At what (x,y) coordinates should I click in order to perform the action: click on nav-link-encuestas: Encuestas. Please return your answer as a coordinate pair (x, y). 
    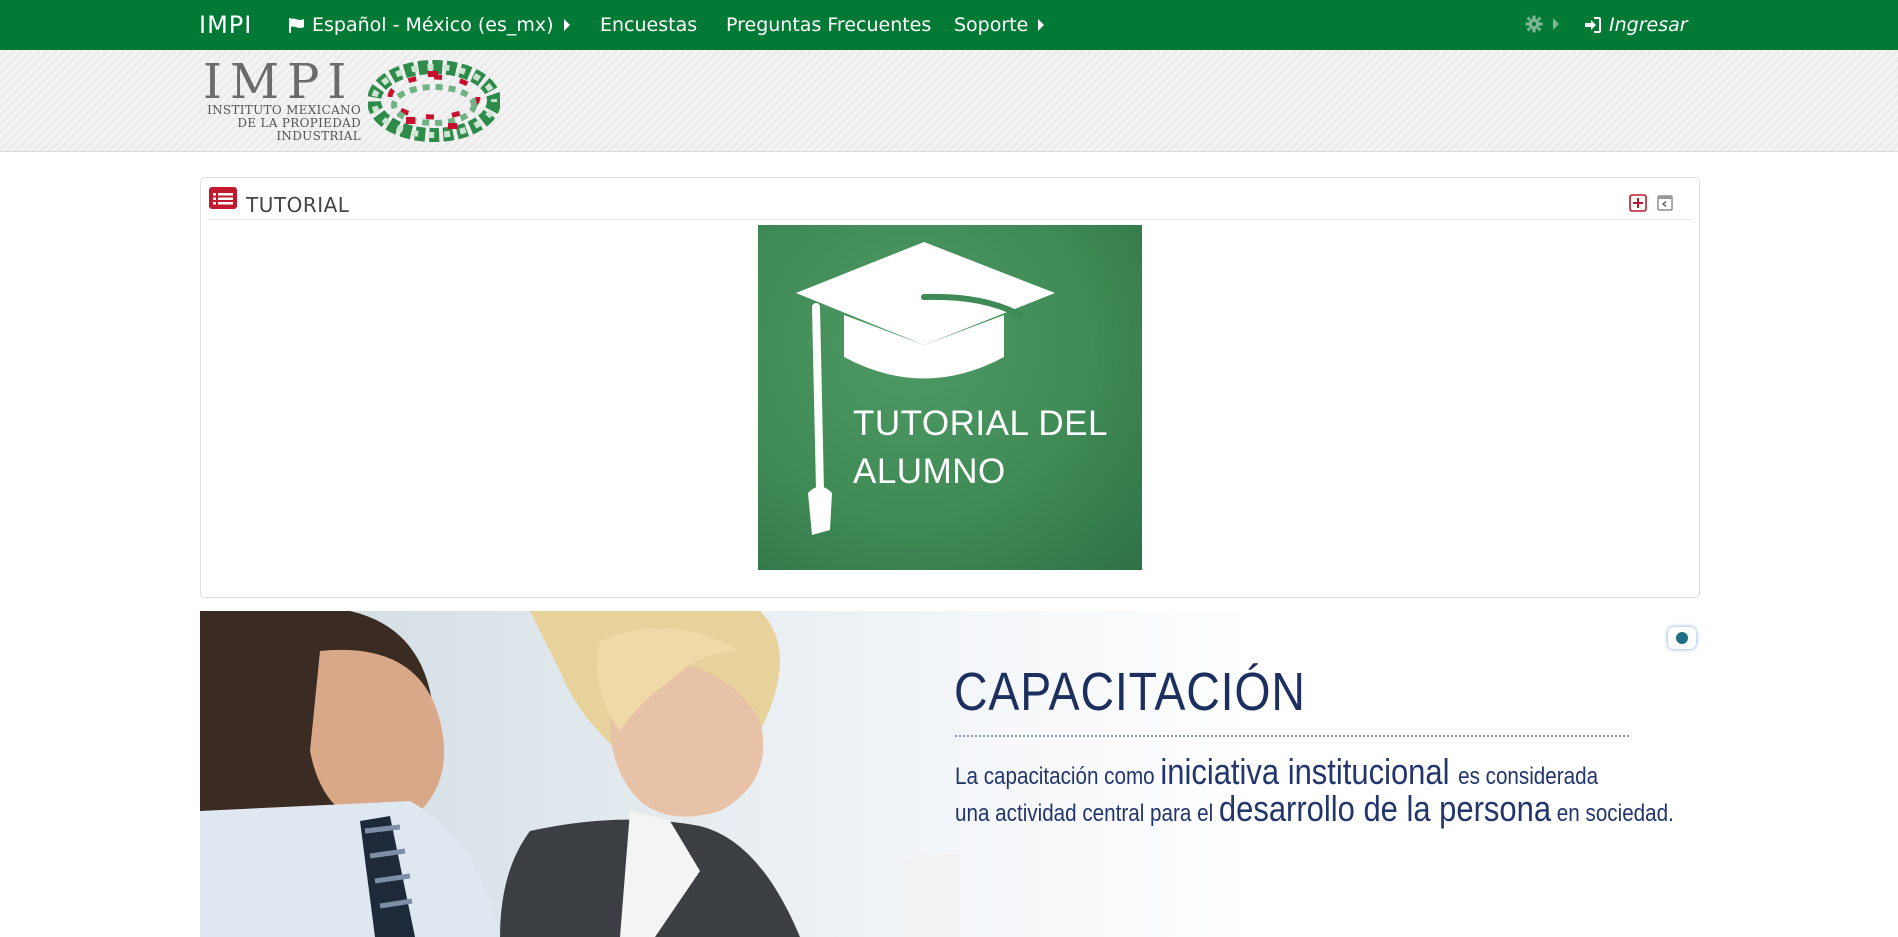
    Looking at the image, I should click on (648, 25).